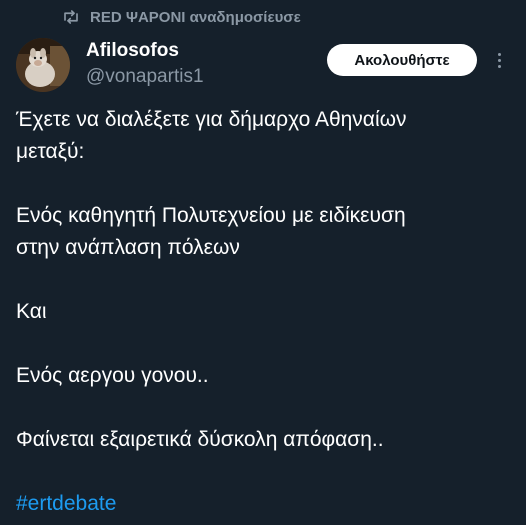 This screenshot has width=526, height=525. Describe the element at coordinates (31, 311) in the screenshot. I see `tweet-line: Και` at that location.